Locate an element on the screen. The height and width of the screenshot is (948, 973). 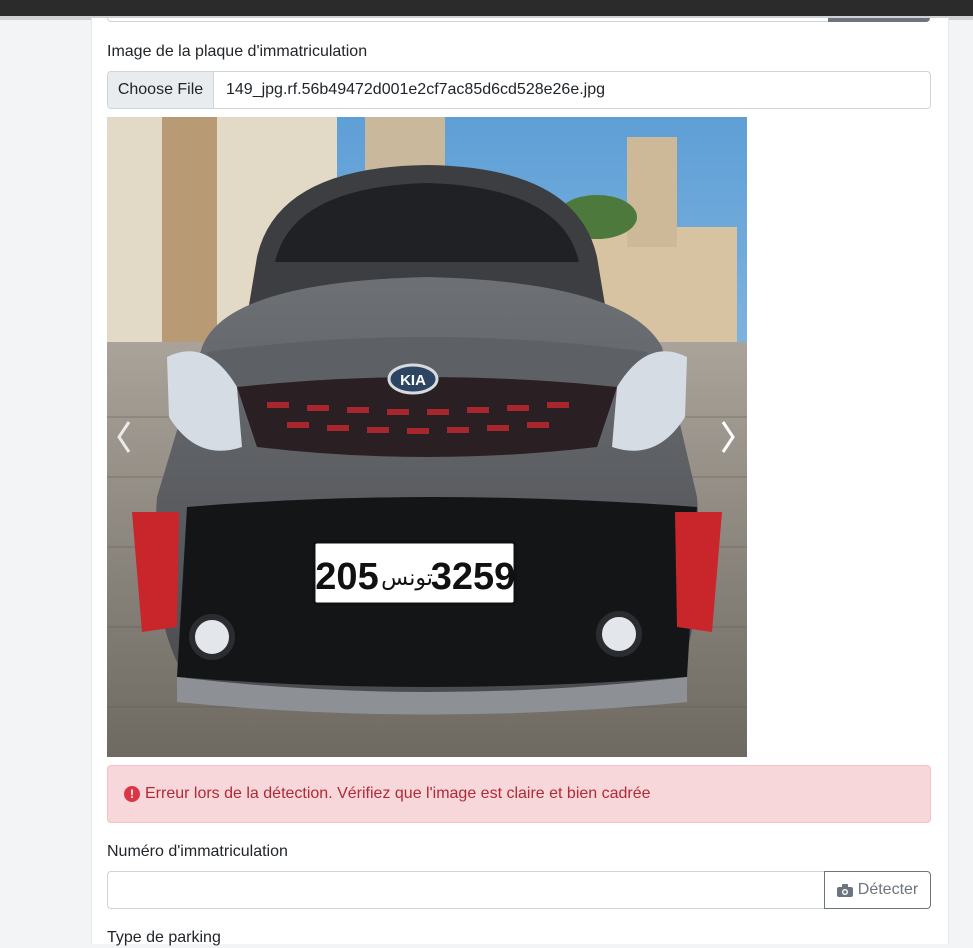
plate-number-input is located at coordinates (465, 890).